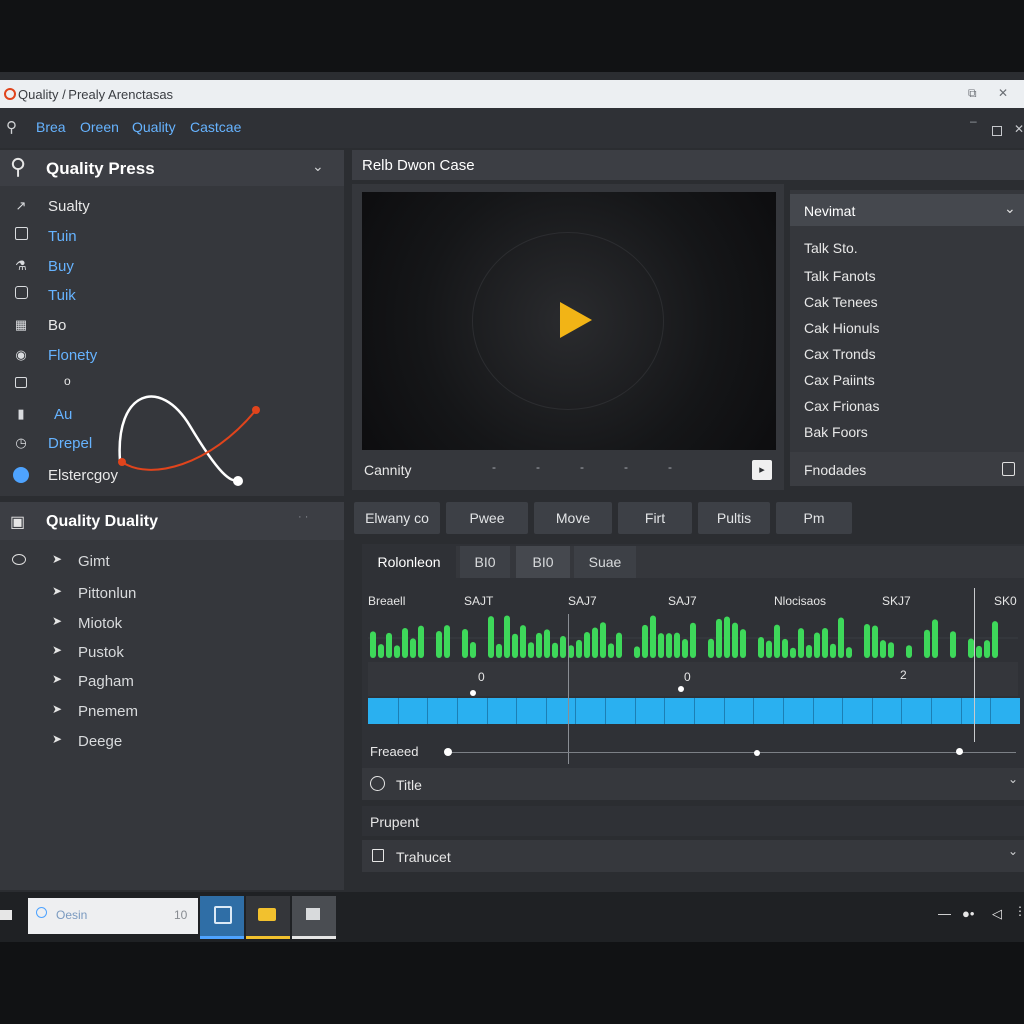 The height and width of the screenshot is (1024, 1024). I want to click on search-box: Oesin 10, so click(113, 916).